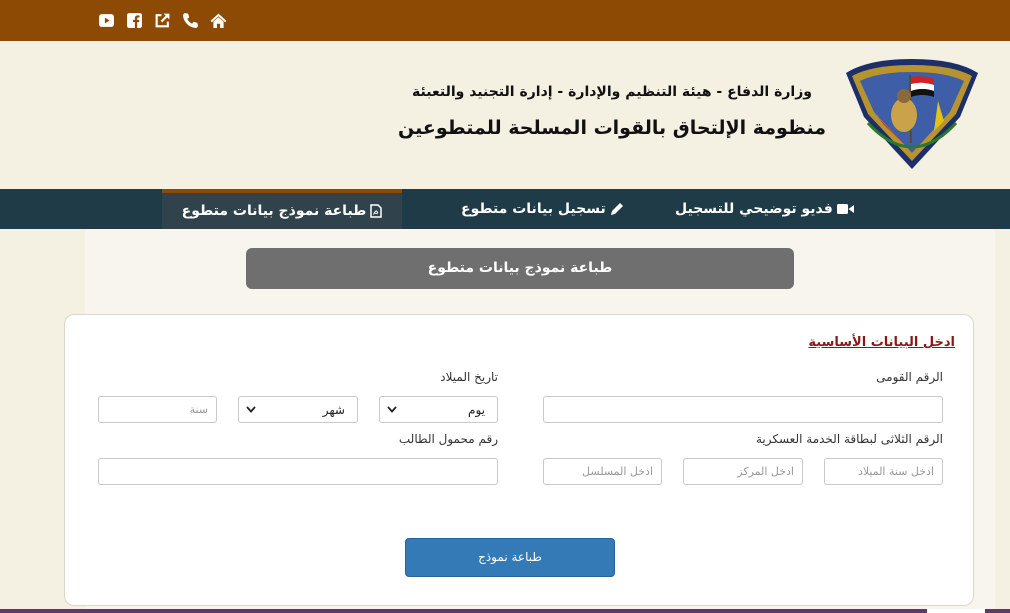 This screenshot has width=1010, height=613. I want to click on national-id-label: الرقم القومى, so click(909, 377).